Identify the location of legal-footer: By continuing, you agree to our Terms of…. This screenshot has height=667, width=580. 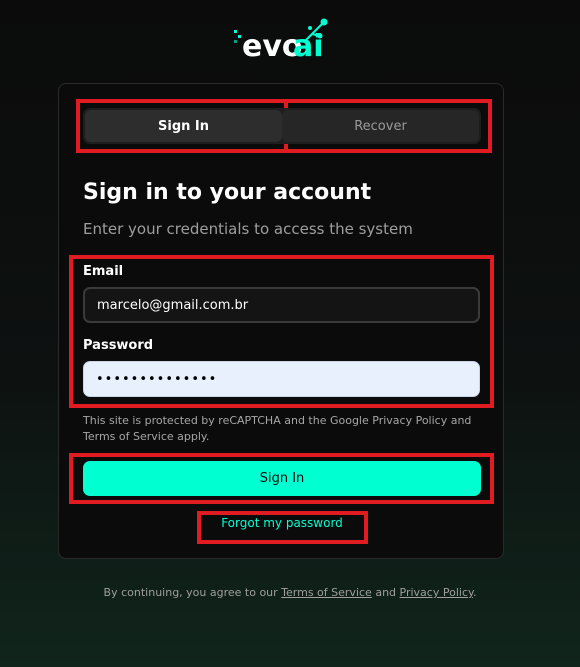
(290, 592).